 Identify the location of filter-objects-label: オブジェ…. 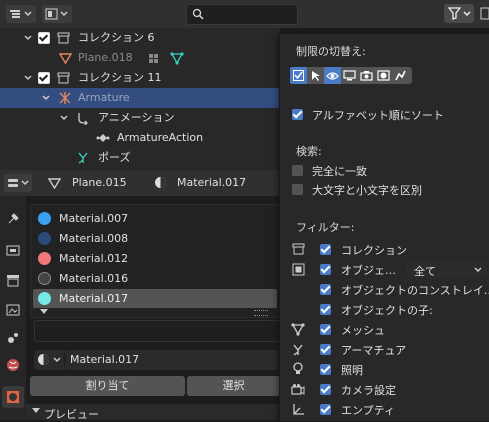
(368, 270).